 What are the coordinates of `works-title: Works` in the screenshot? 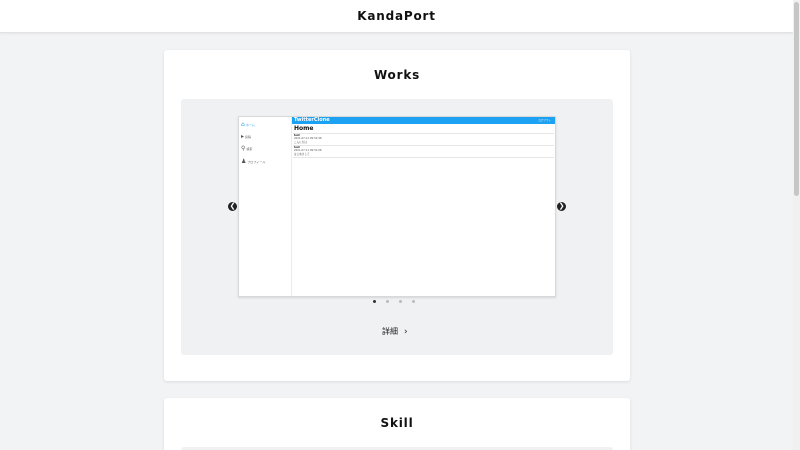 It's located at (397, 75).